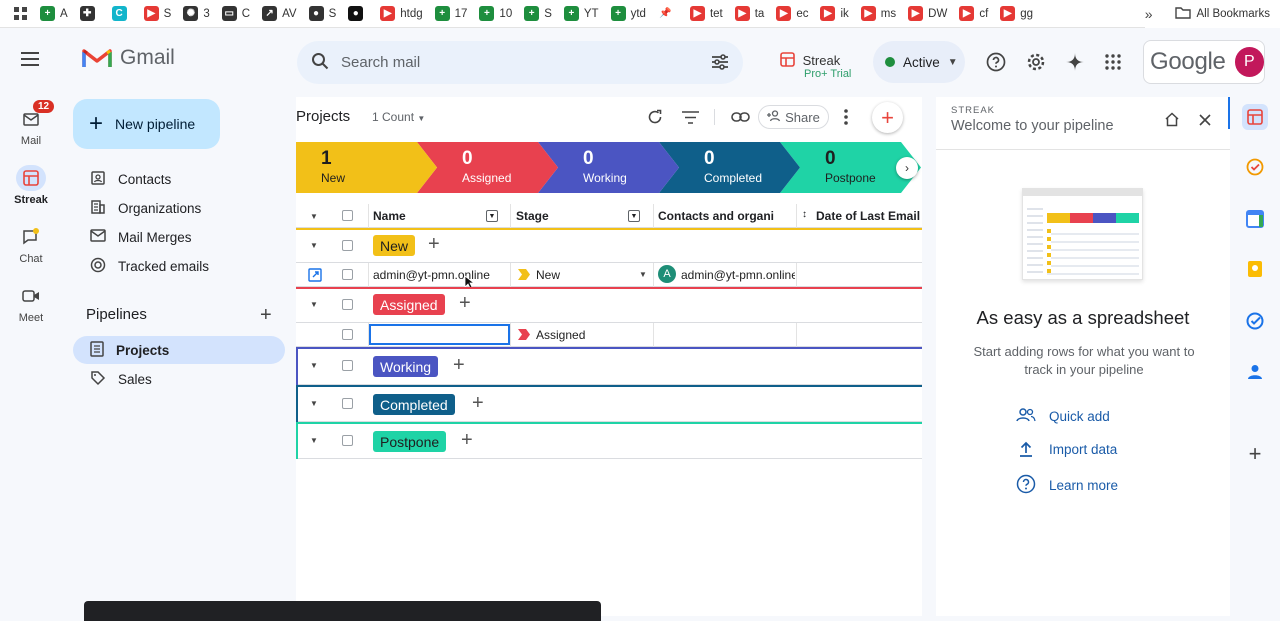  I want to click on learn-more-link: Learn more, so click(1067, 485).